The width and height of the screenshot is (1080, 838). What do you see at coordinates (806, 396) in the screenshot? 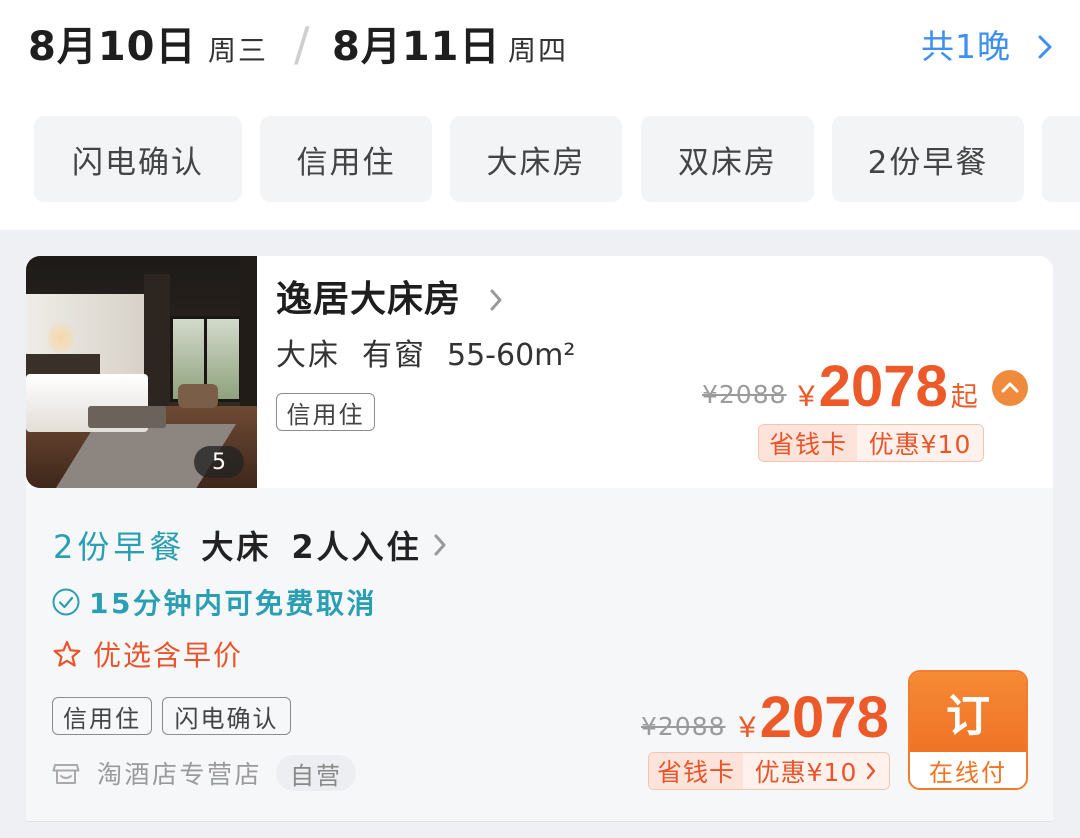
I see `room-price-currency: ¥` at bounding box center [806, 396].